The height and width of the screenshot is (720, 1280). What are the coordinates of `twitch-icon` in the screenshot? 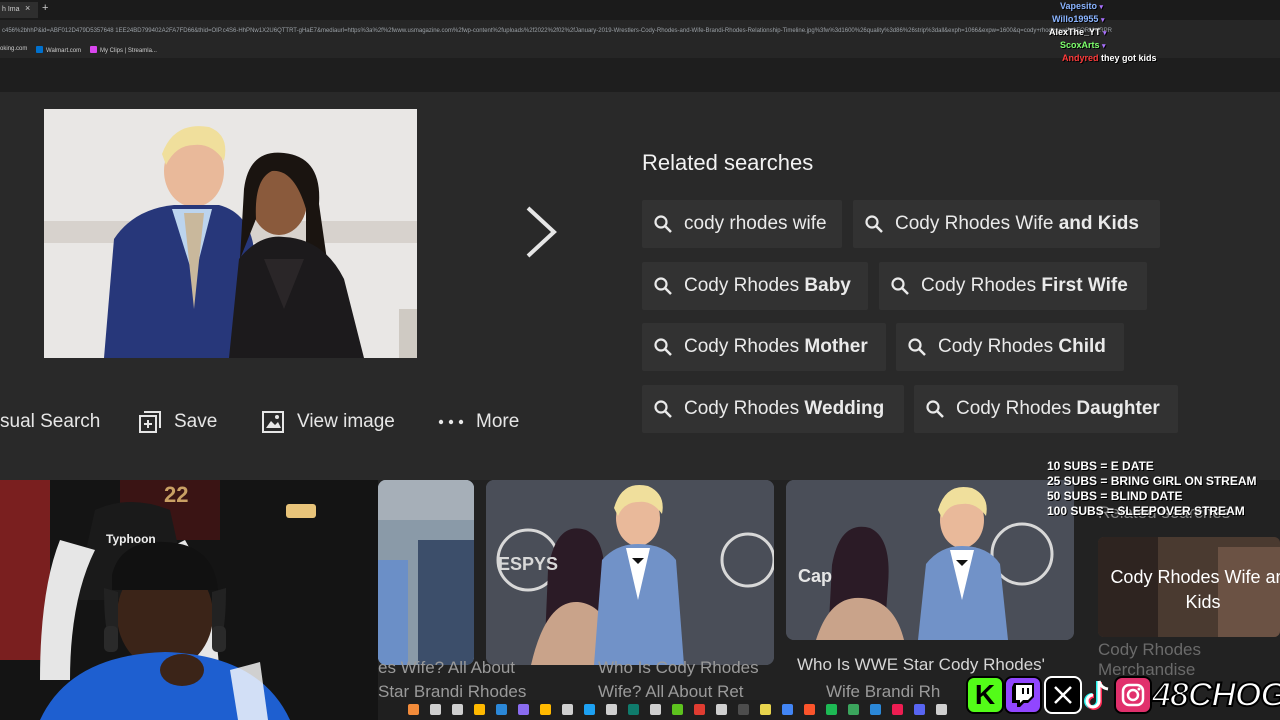 It's located at (1023, 695).